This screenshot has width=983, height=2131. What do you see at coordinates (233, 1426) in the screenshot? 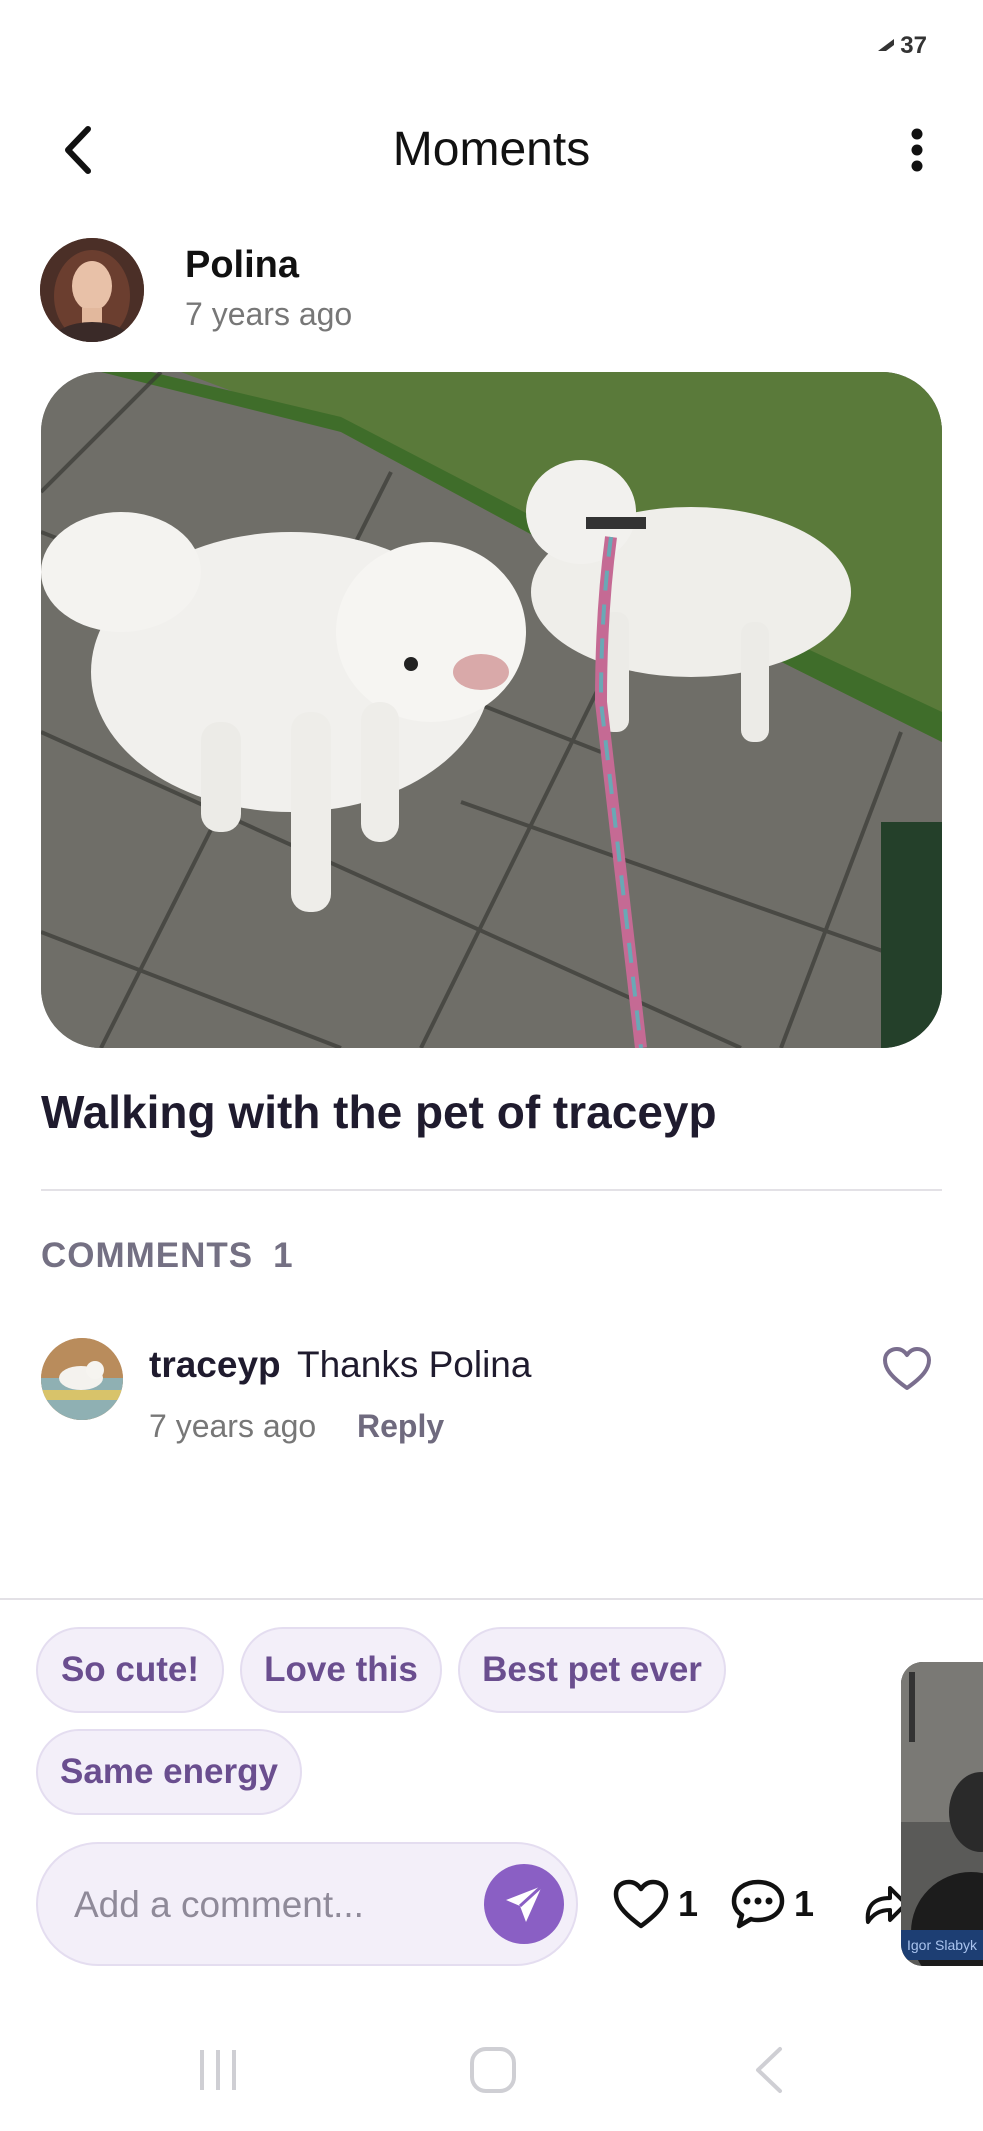
I see `comment-timestamp: 7 years ago` at bounding box center [233, 1426].